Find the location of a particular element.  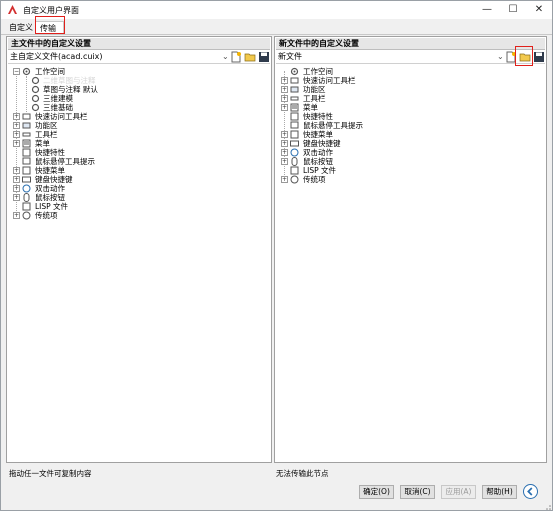

open-button-highlight is located at coordinates (524, 56).